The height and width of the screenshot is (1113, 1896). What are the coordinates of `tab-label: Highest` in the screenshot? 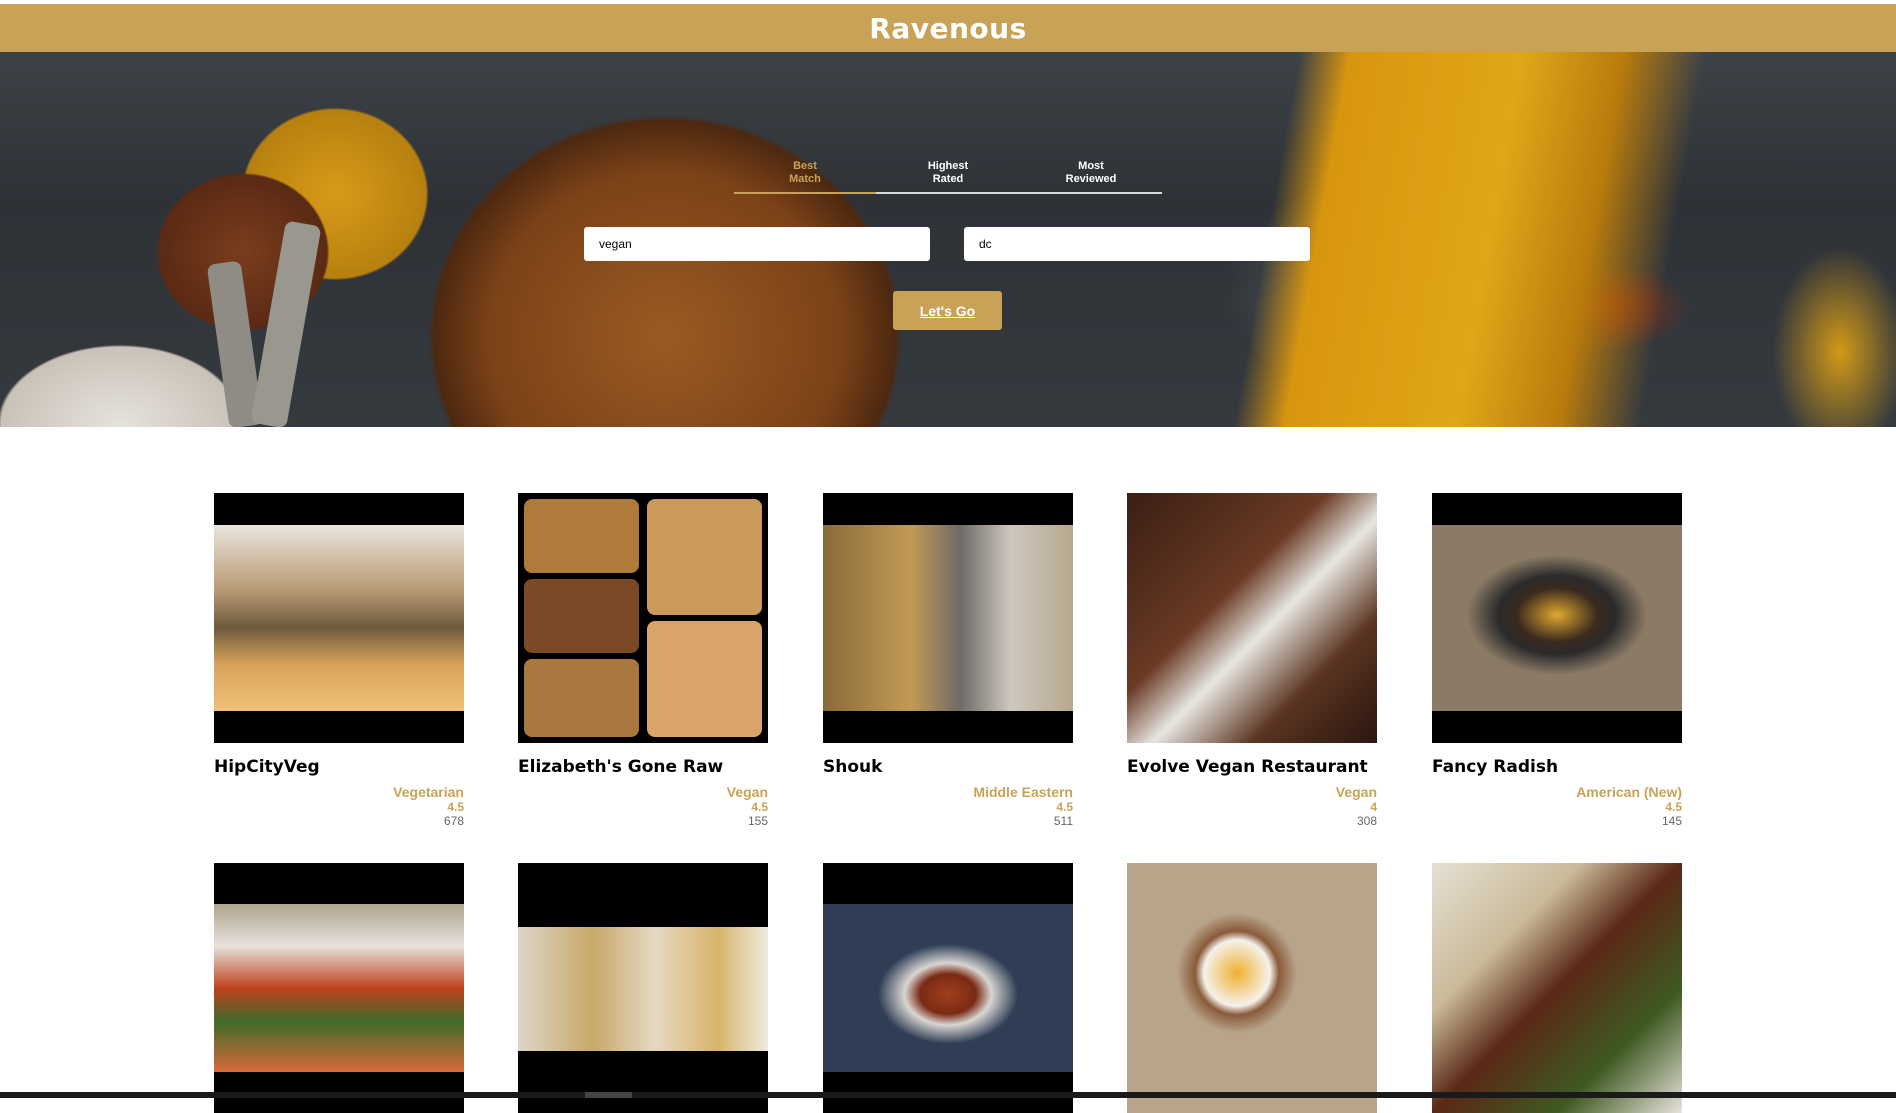 It's located at (948, 166).